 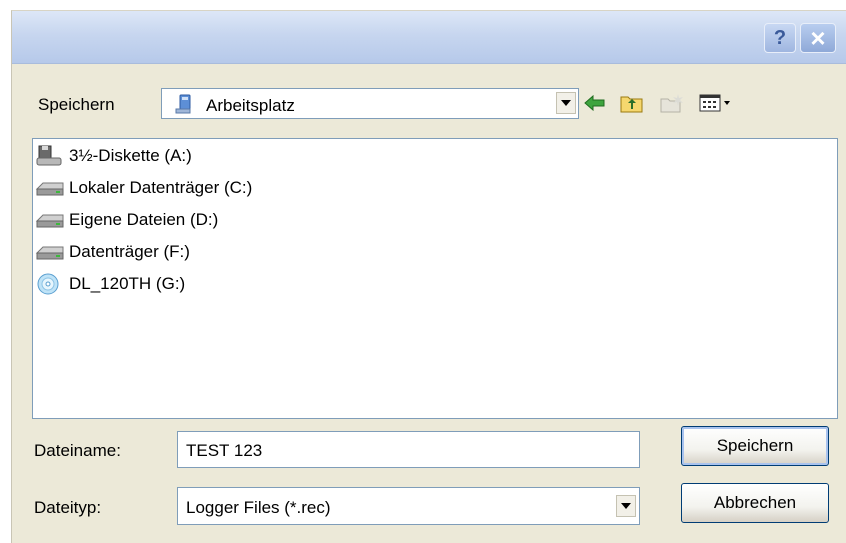 I want to click on location-select: Arbeitsplatz, so click(x=370, y=103).